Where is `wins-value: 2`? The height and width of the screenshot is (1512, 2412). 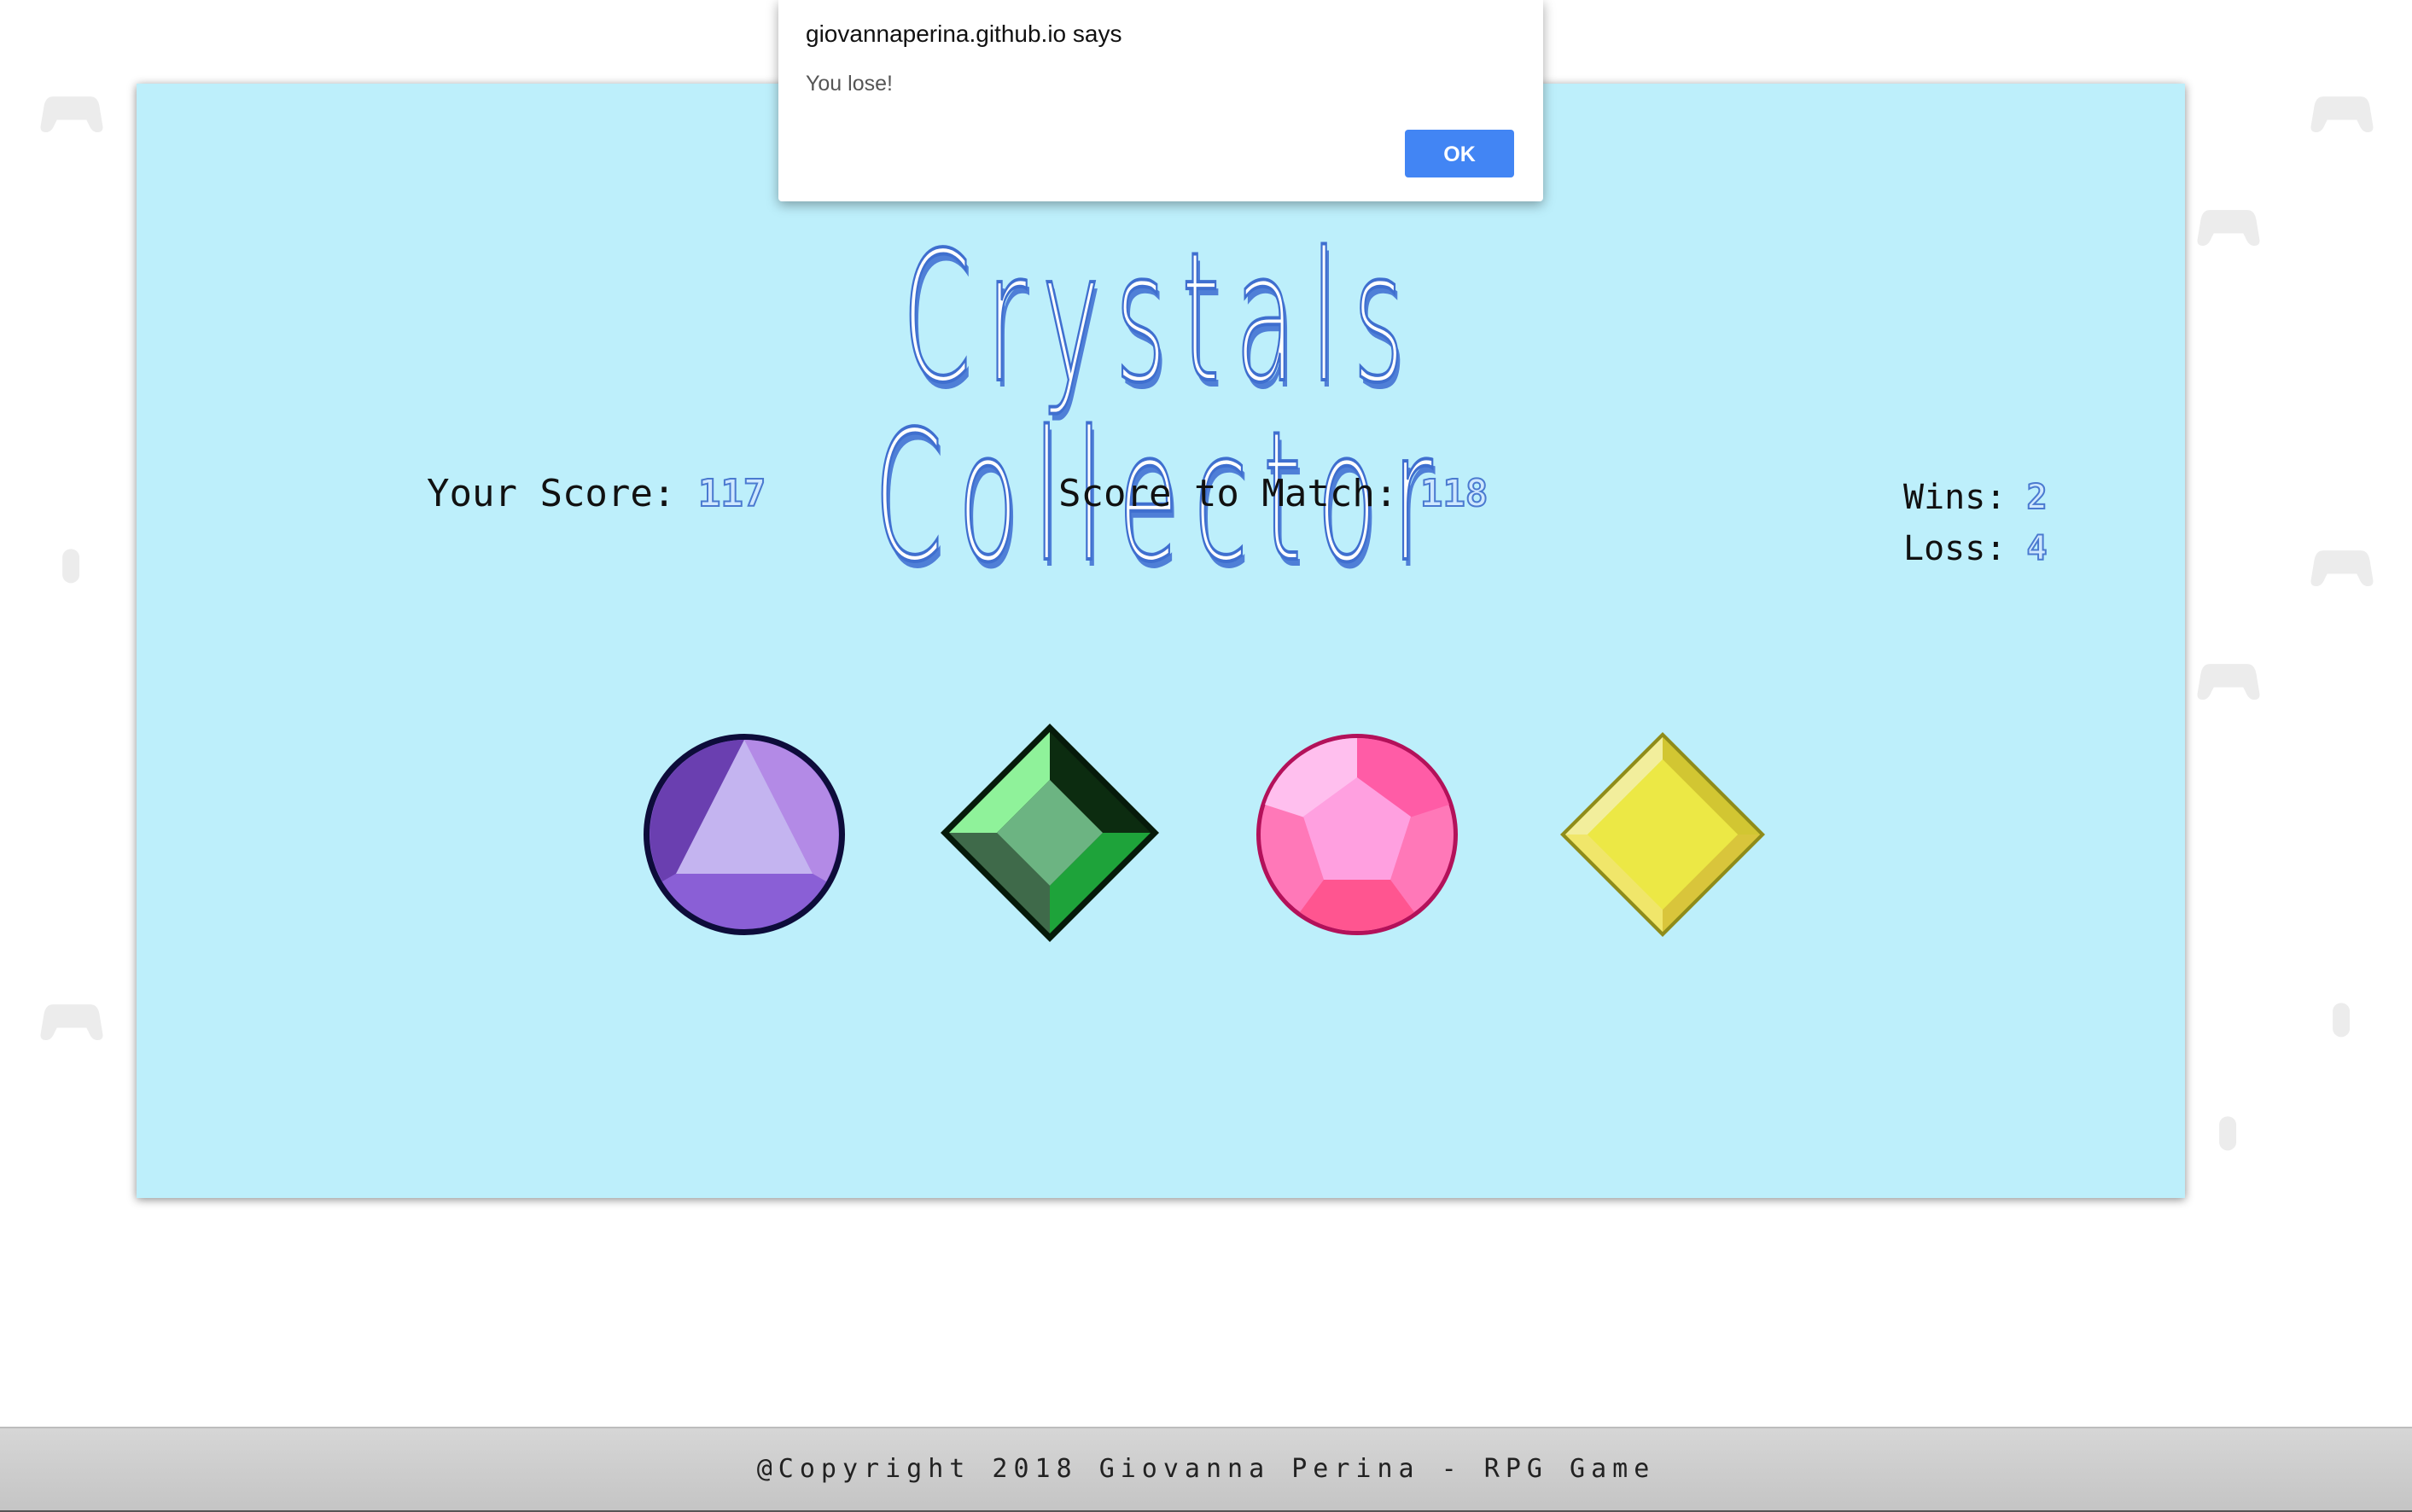 wins-value: 2 is located at coordinates (2036, 497).